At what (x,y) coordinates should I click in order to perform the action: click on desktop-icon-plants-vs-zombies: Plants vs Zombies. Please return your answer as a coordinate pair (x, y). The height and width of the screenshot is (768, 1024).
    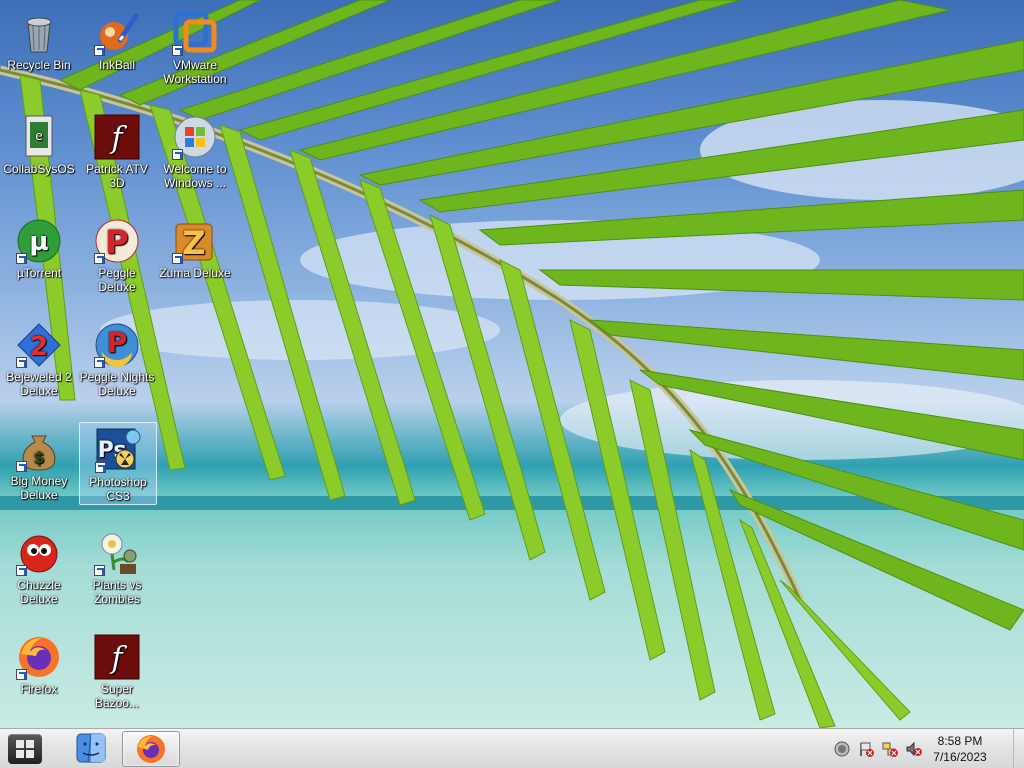
    Looking at the image, I should click on (117, 566).